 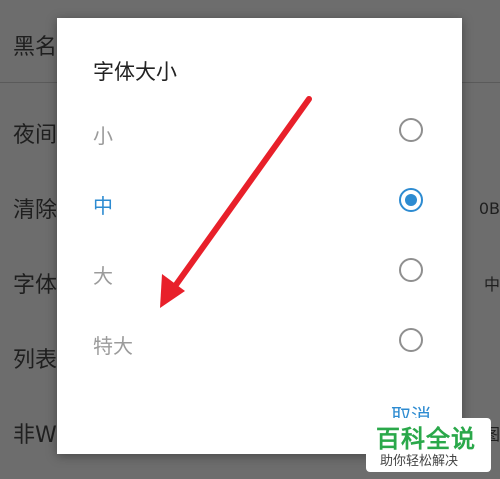 What do you see at coordinates (103, 136) in the screenshot?
I see `font-option-label: 小` at bounding box center [103, 136].